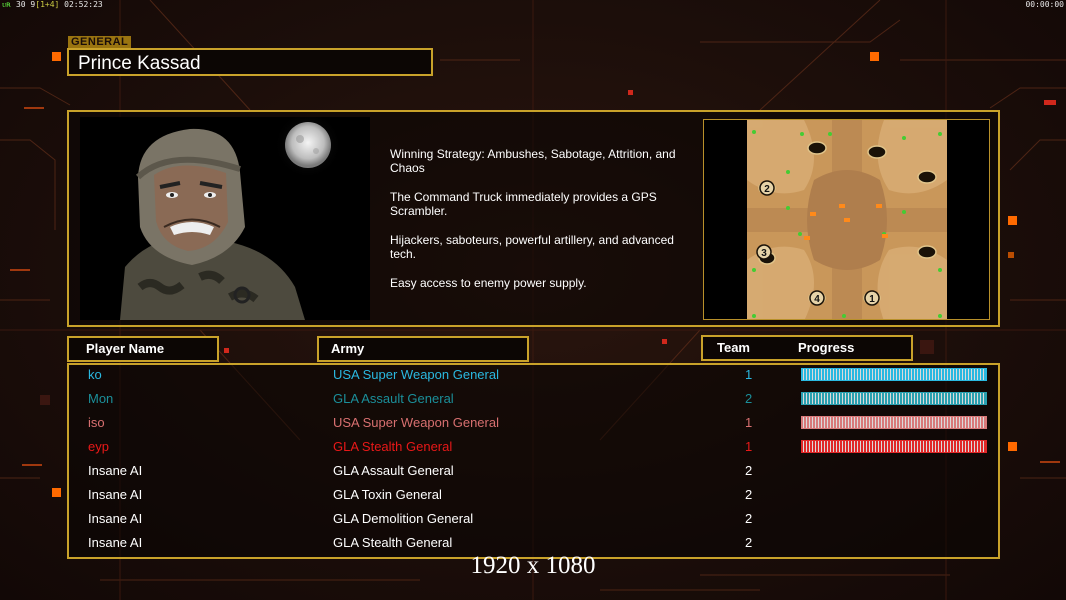 The width and height of the screenshot is (1066, 600). Describe the element at coordinates (387, 494) in the screenshot. I see `player-army: GLA Toxin General` at that location.